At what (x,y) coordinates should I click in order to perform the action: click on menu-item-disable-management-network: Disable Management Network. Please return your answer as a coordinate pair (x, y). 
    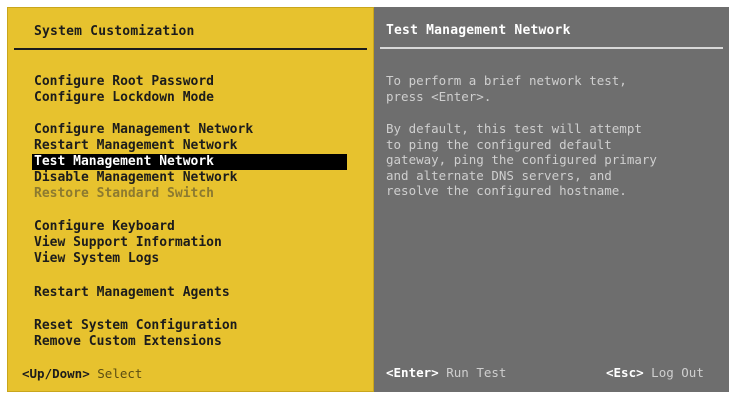
    Looking at the image, I should click on (136, 178).